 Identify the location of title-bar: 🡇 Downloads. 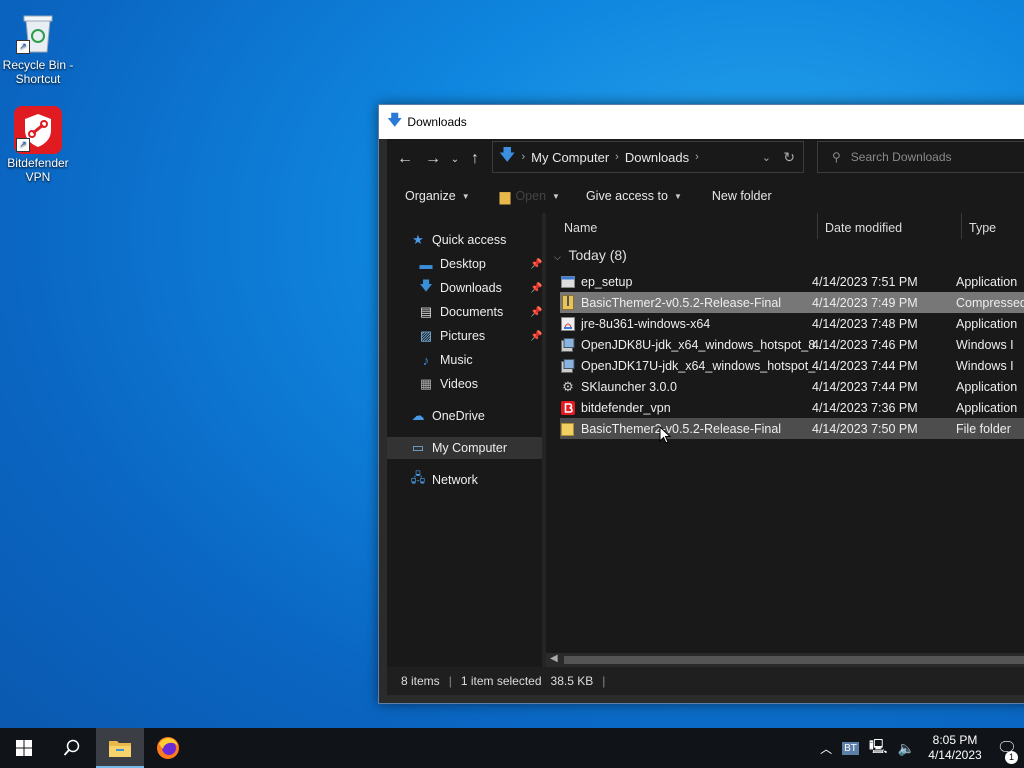
(701, 122).